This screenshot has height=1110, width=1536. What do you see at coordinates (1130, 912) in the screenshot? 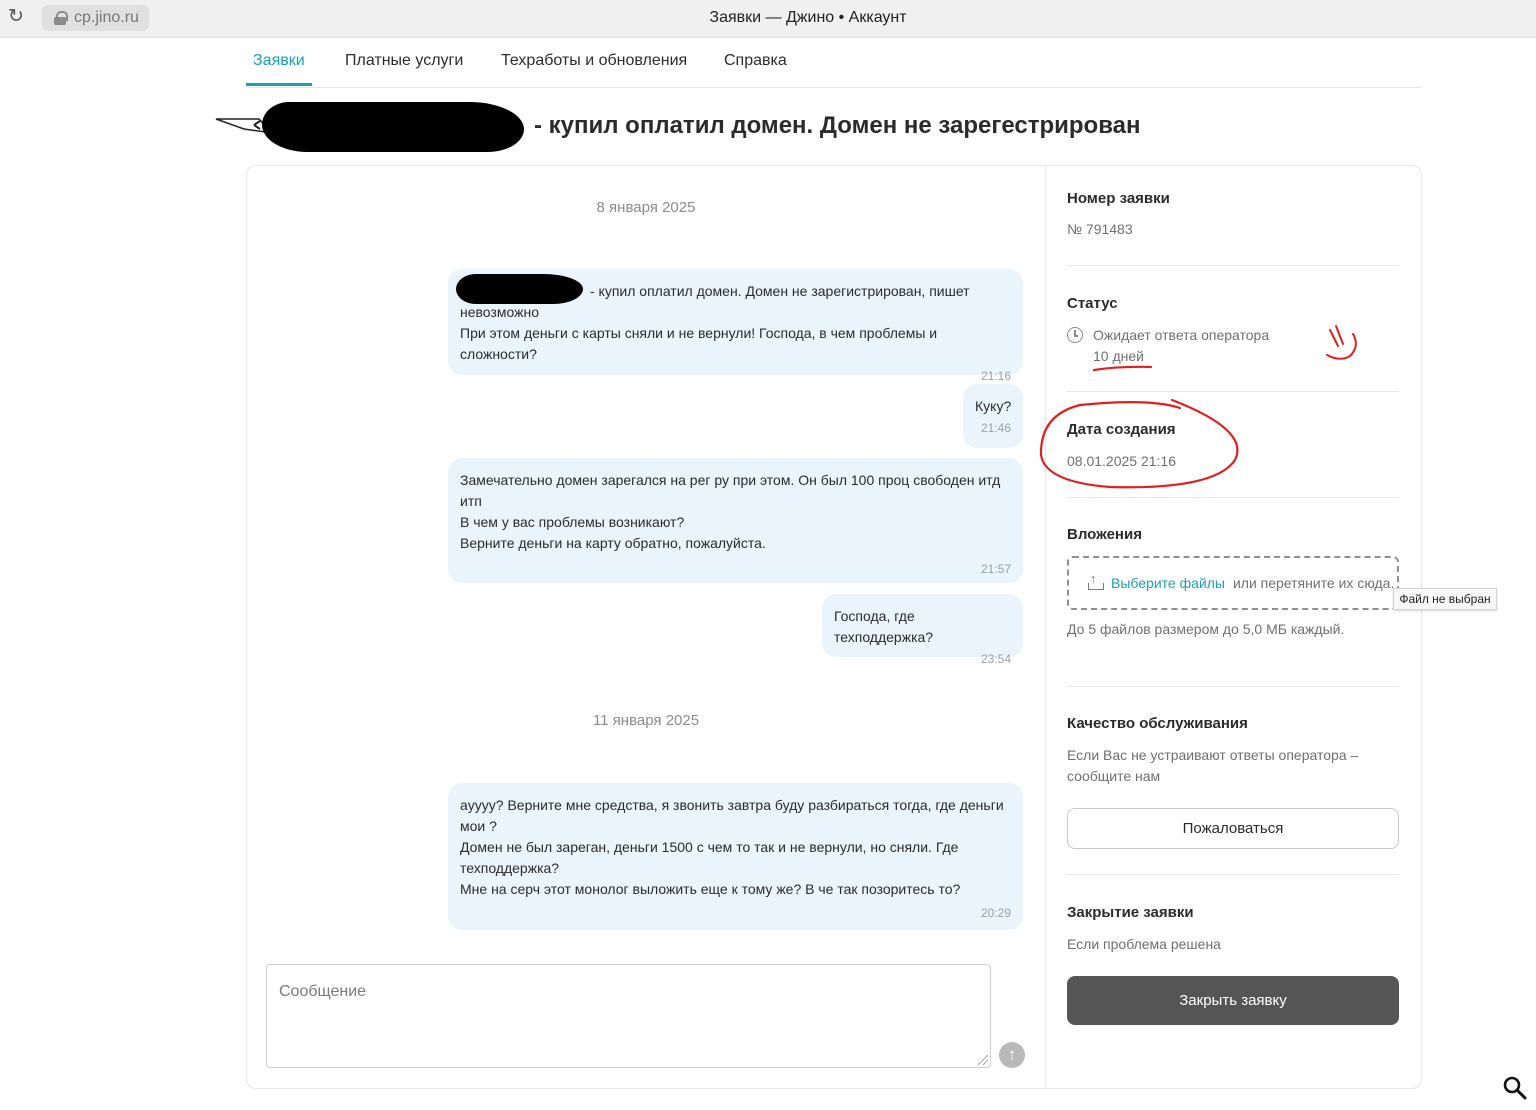
I see `close-ticket-heading: Закрытие заявки` at bounding box center [1130, 912].